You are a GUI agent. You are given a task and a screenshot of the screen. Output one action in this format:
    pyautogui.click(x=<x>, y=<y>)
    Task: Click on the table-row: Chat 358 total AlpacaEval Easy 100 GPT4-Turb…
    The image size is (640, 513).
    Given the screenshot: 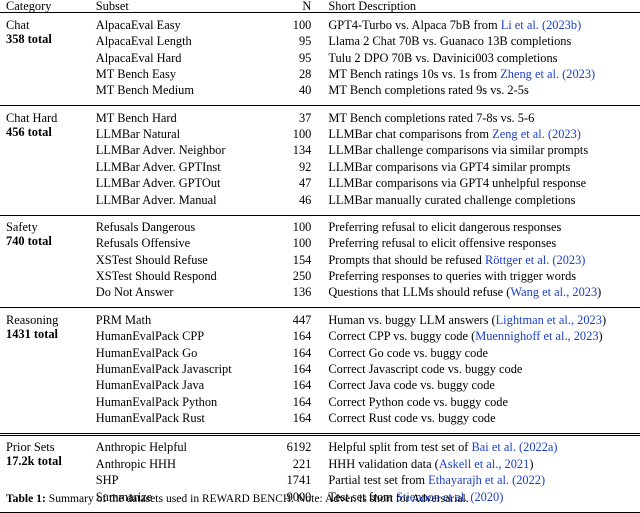 What is the action you would take?
    pyautogui.click(x=320, y=31)
    